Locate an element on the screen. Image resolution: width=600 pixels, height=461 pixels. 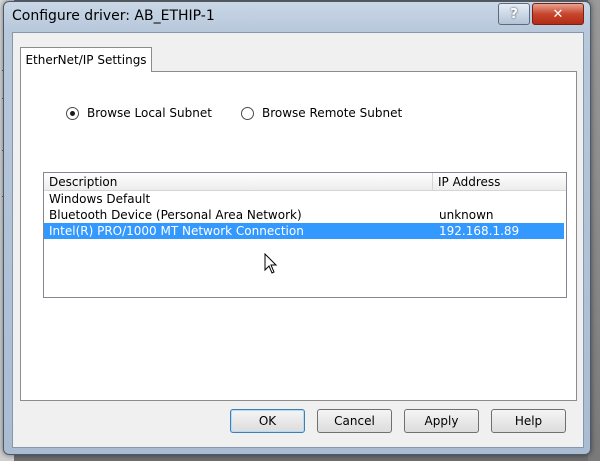
question-icon: ? is located at coordinates (514, 14).